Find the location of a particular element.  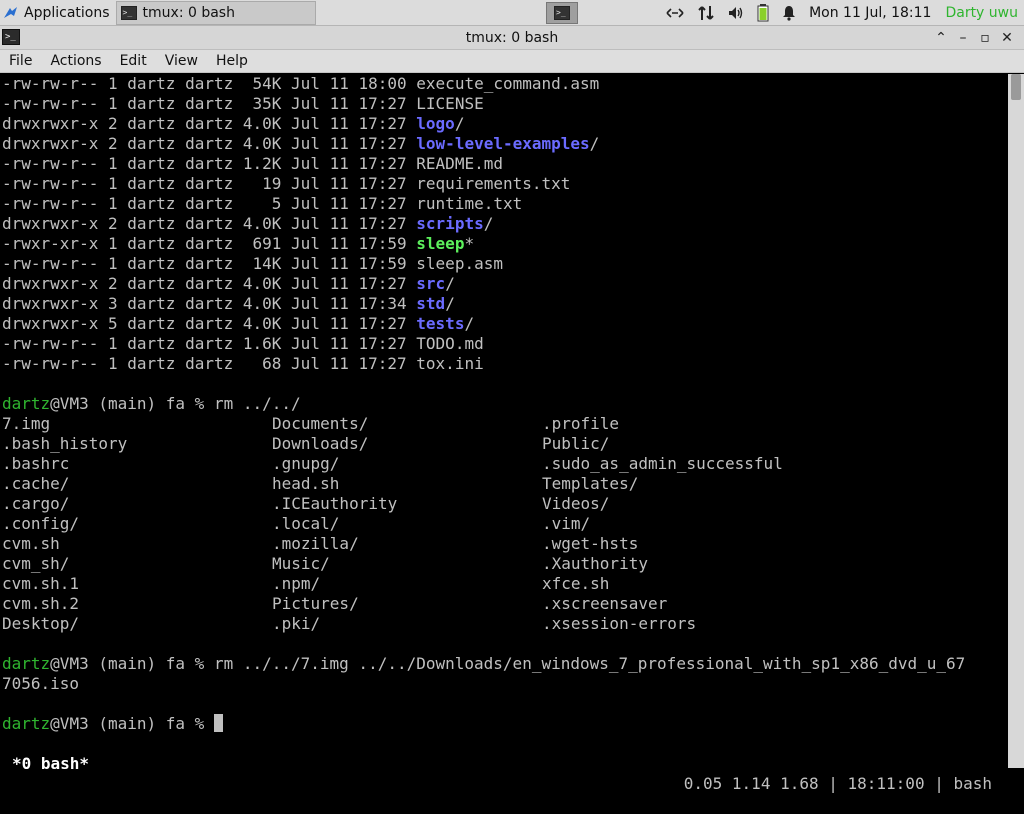

file-name: tox.ini is located at coordinates (450, 363).